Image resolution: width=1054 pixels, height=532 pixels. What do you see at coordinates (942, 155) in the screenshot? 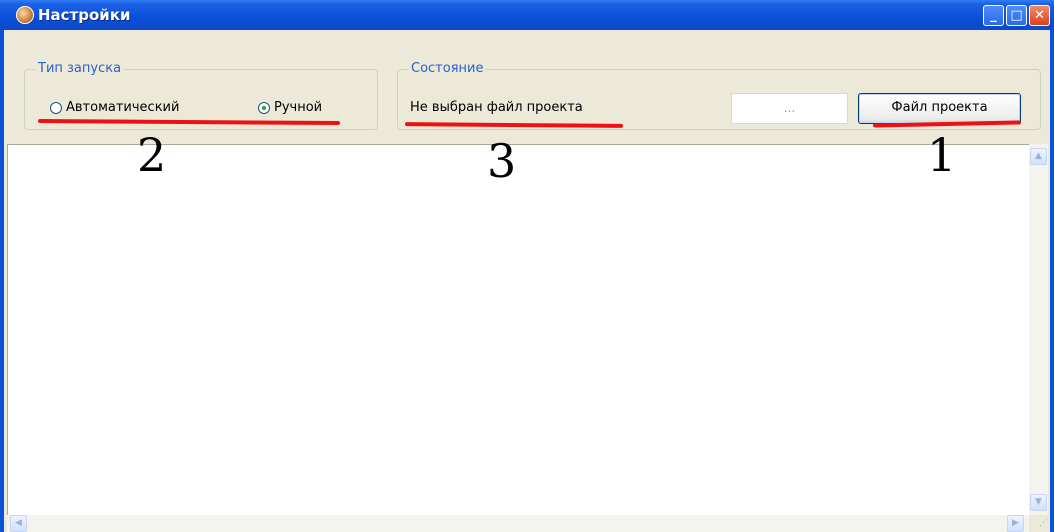
I see `annotation-number-1: 1` at bounding box center [942, 155].